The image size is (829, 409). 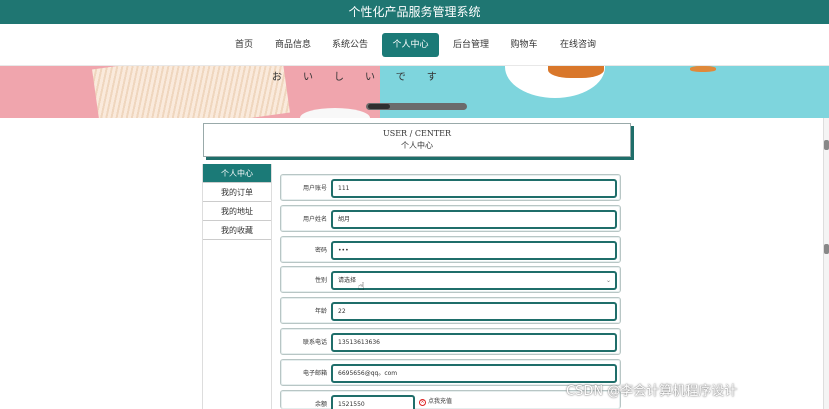 I want to click on recharge-button: × 点我充值, so click(x=435, y=401).